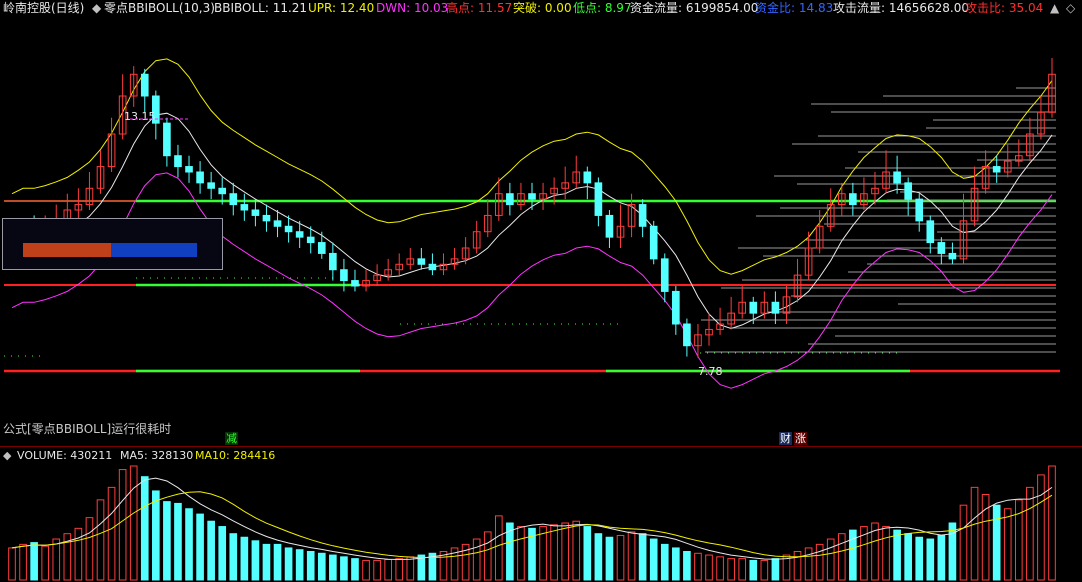  I want to click on finance-marker: 财, so click(785, 438).